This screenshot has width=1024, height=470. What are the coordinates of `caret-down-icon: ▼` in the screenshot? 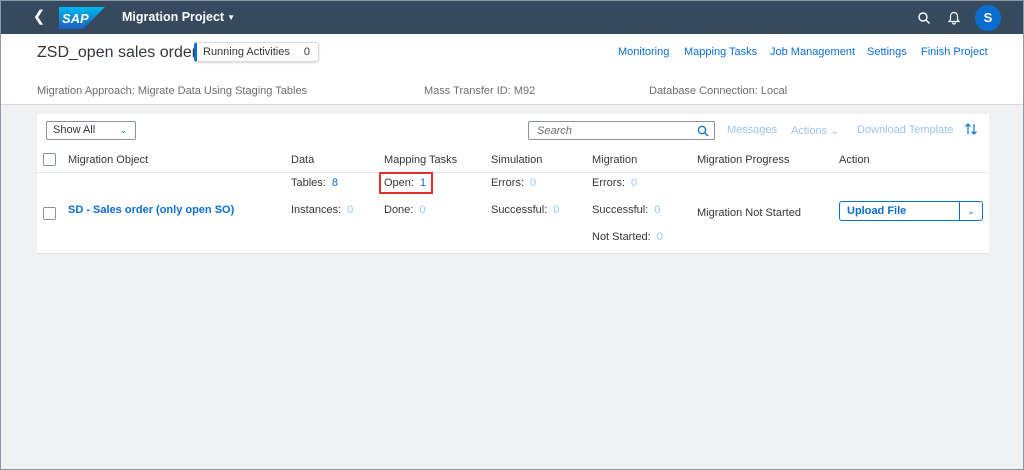 It's located at (231, 17).